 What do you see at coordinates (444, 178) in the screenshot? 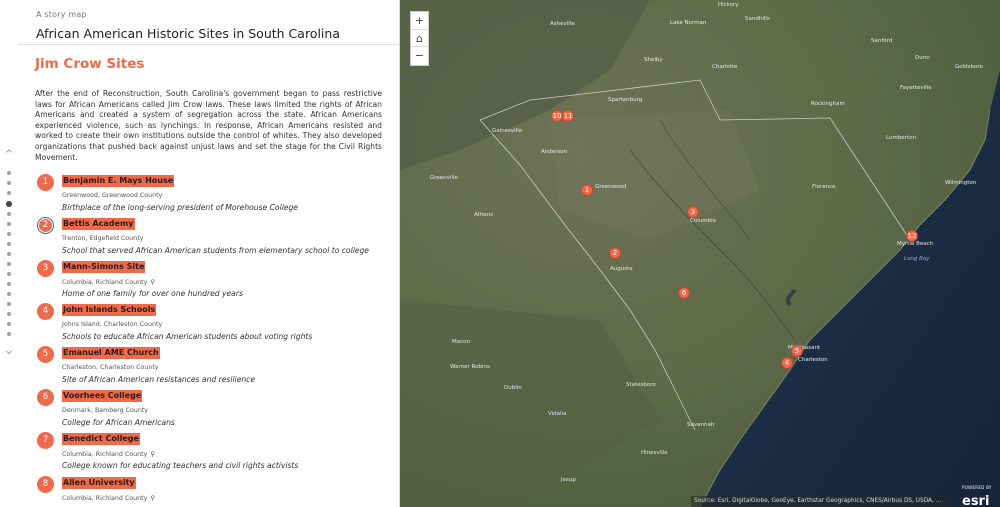
I see `town-label: Greenville` at bounding box center [444, 178].